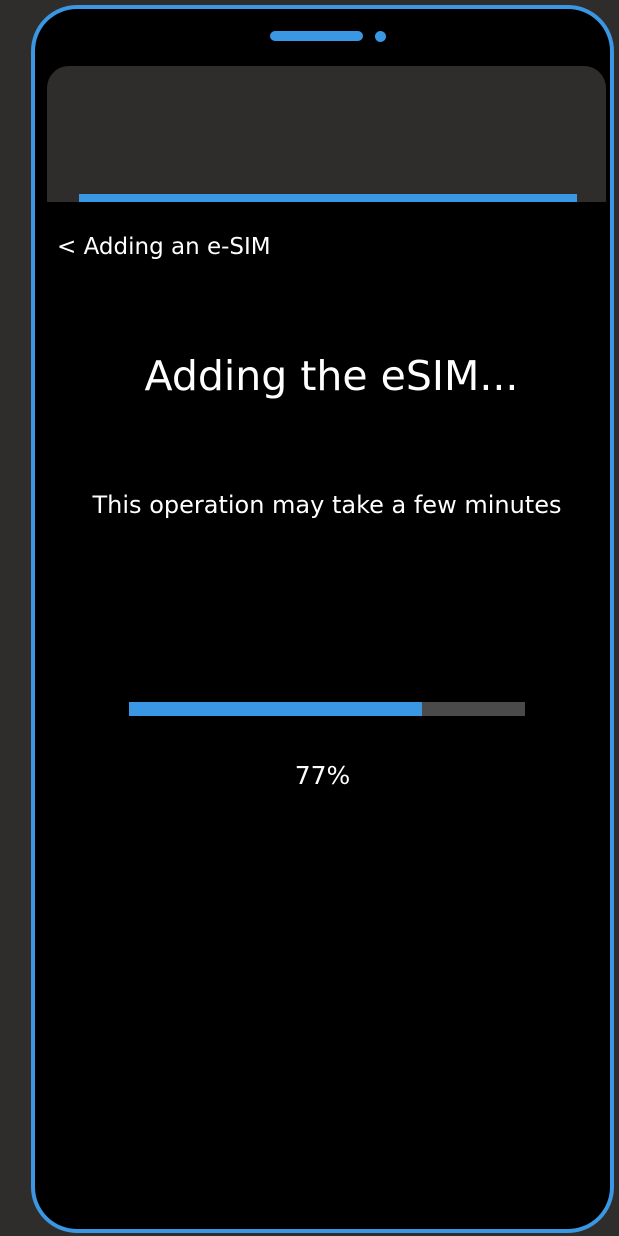  Describe the element at coordinates (322, 775) in the screenshot. I see `progress-percent-label: 77%` at that location.